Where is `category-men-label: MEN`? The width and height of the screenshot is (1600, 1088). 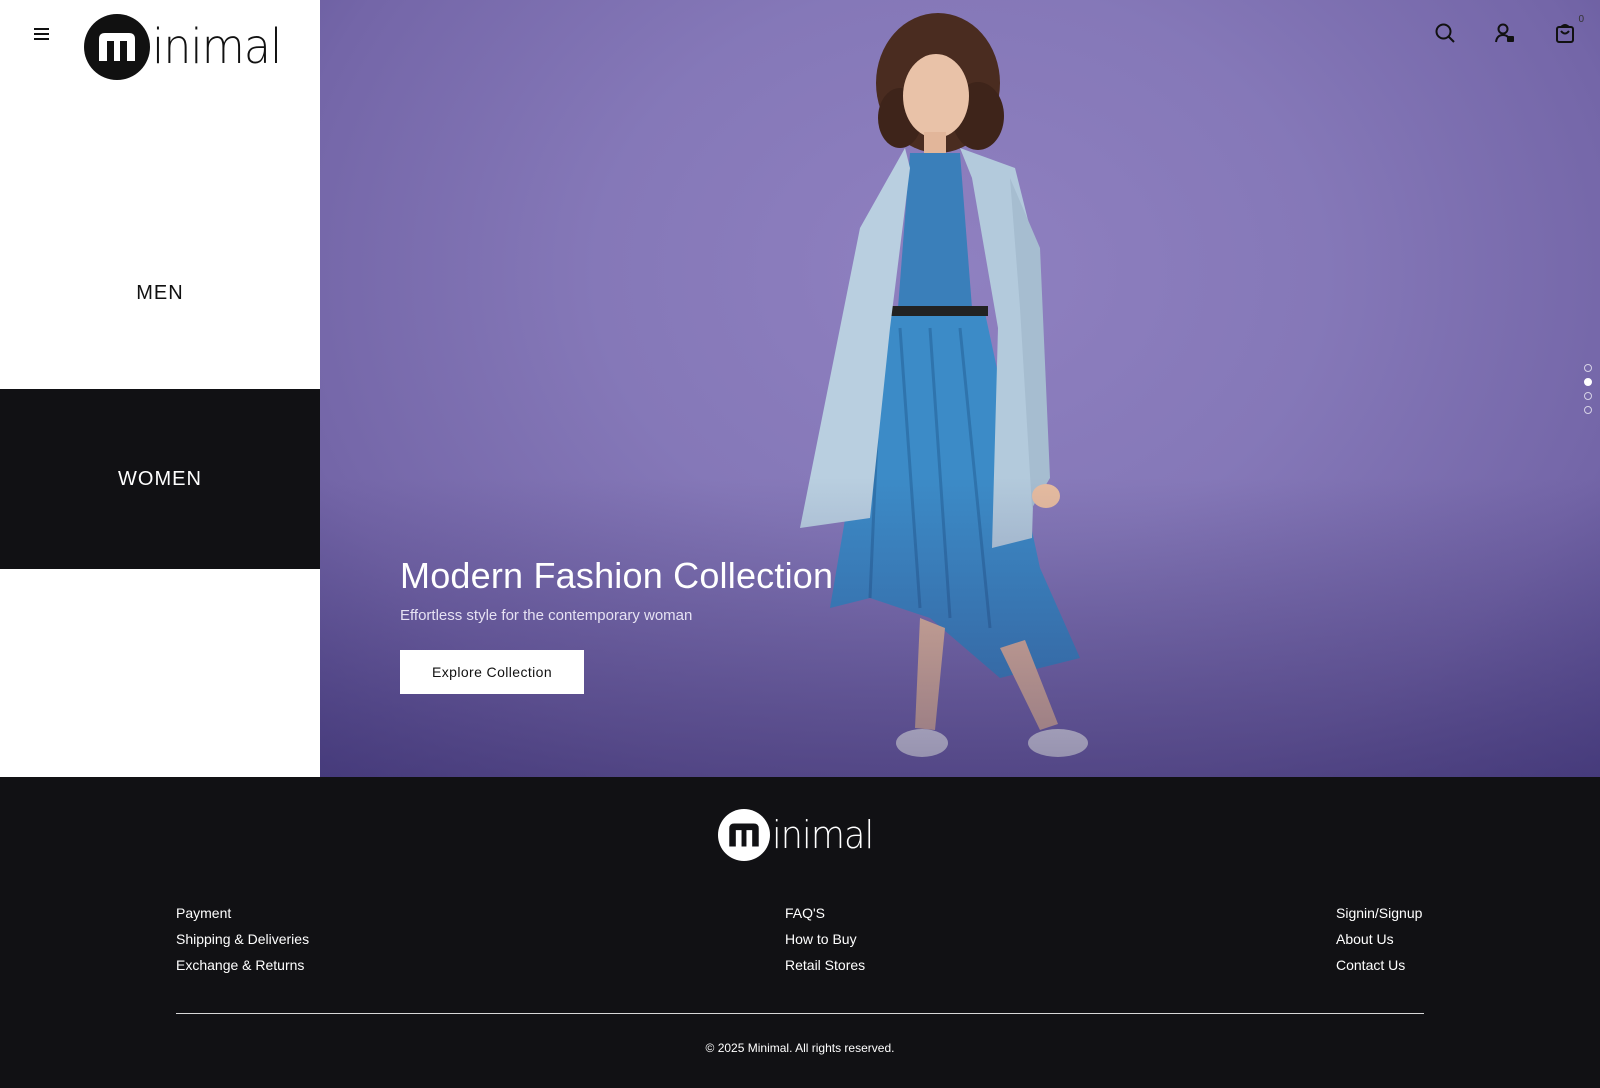
category-men-label: MEN is located at coordinates (160, 292).